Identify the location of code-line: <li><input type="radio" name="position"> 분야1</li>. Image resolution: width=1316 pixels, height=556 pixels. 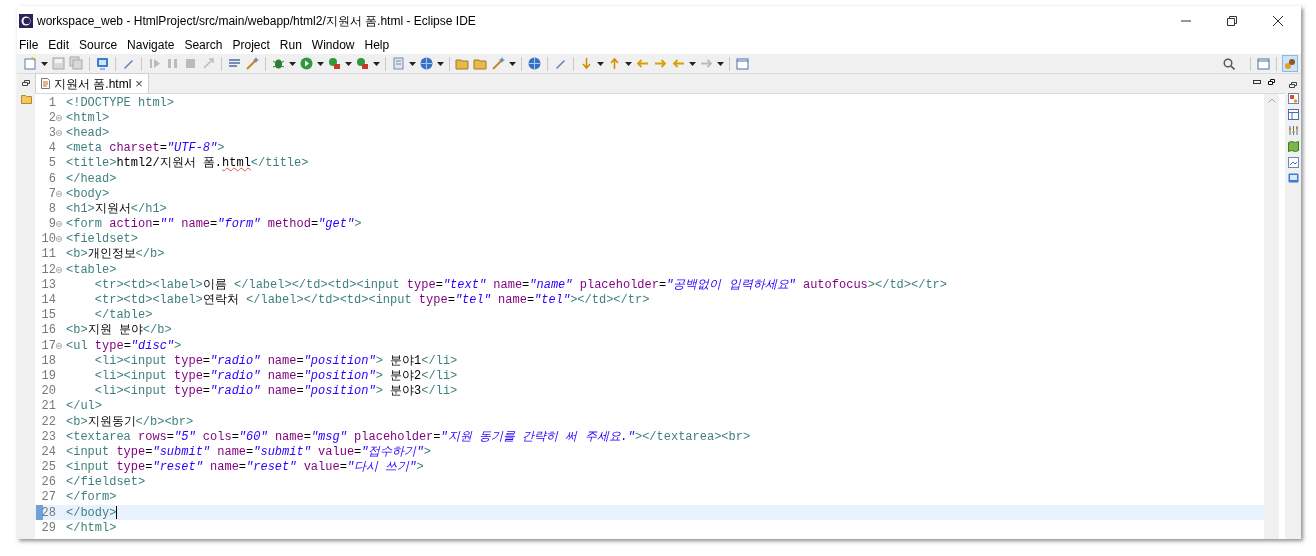
(275, 360).